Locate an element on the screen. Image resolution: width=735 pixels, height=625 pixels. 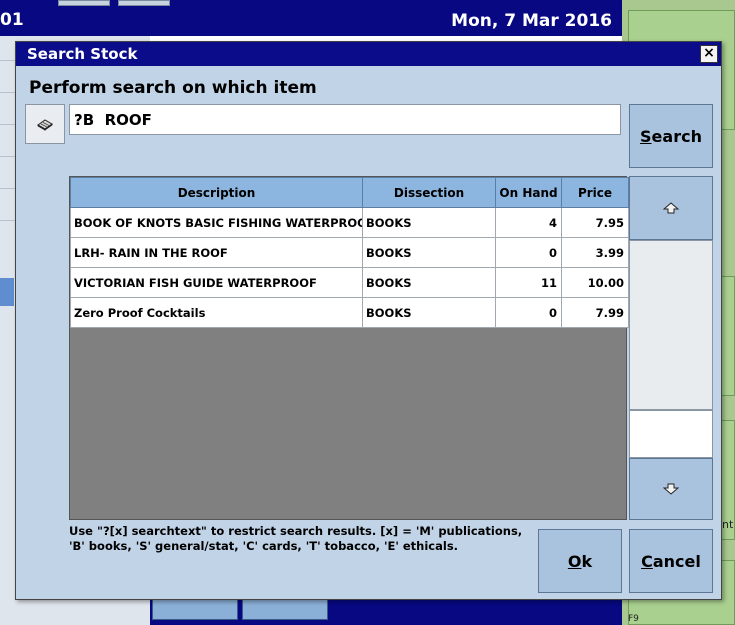
scroll-track is located at coordinates (671, 325).